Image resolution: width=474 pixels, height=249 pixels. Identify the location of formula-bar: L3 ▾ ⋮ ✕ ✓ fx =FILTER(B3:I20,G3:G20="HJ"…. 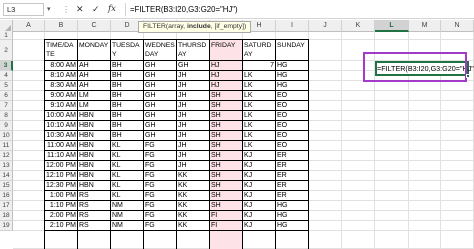
(237, 9).